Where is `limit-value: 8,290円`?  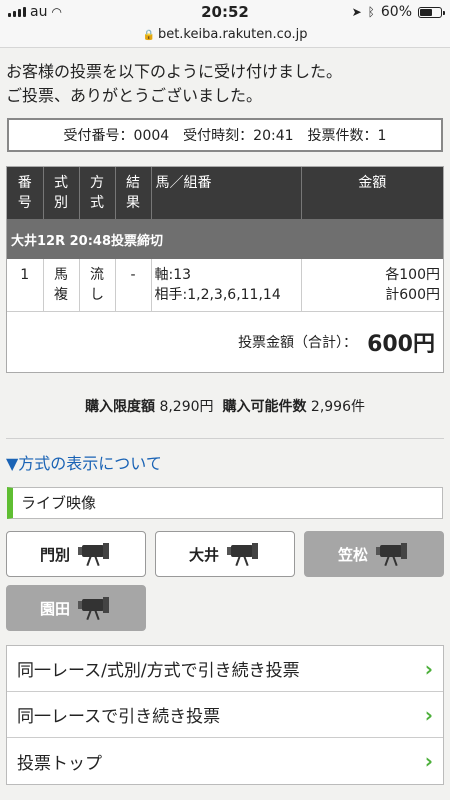 limit-value: 8,290円 is located at coordinates (186, 406).